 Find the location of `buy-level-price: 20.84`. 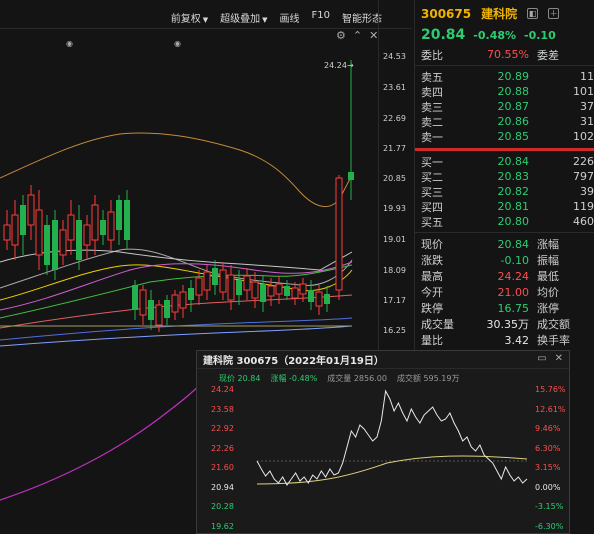

buy-level-price: 20.84 is located at coordinates (513, 161).